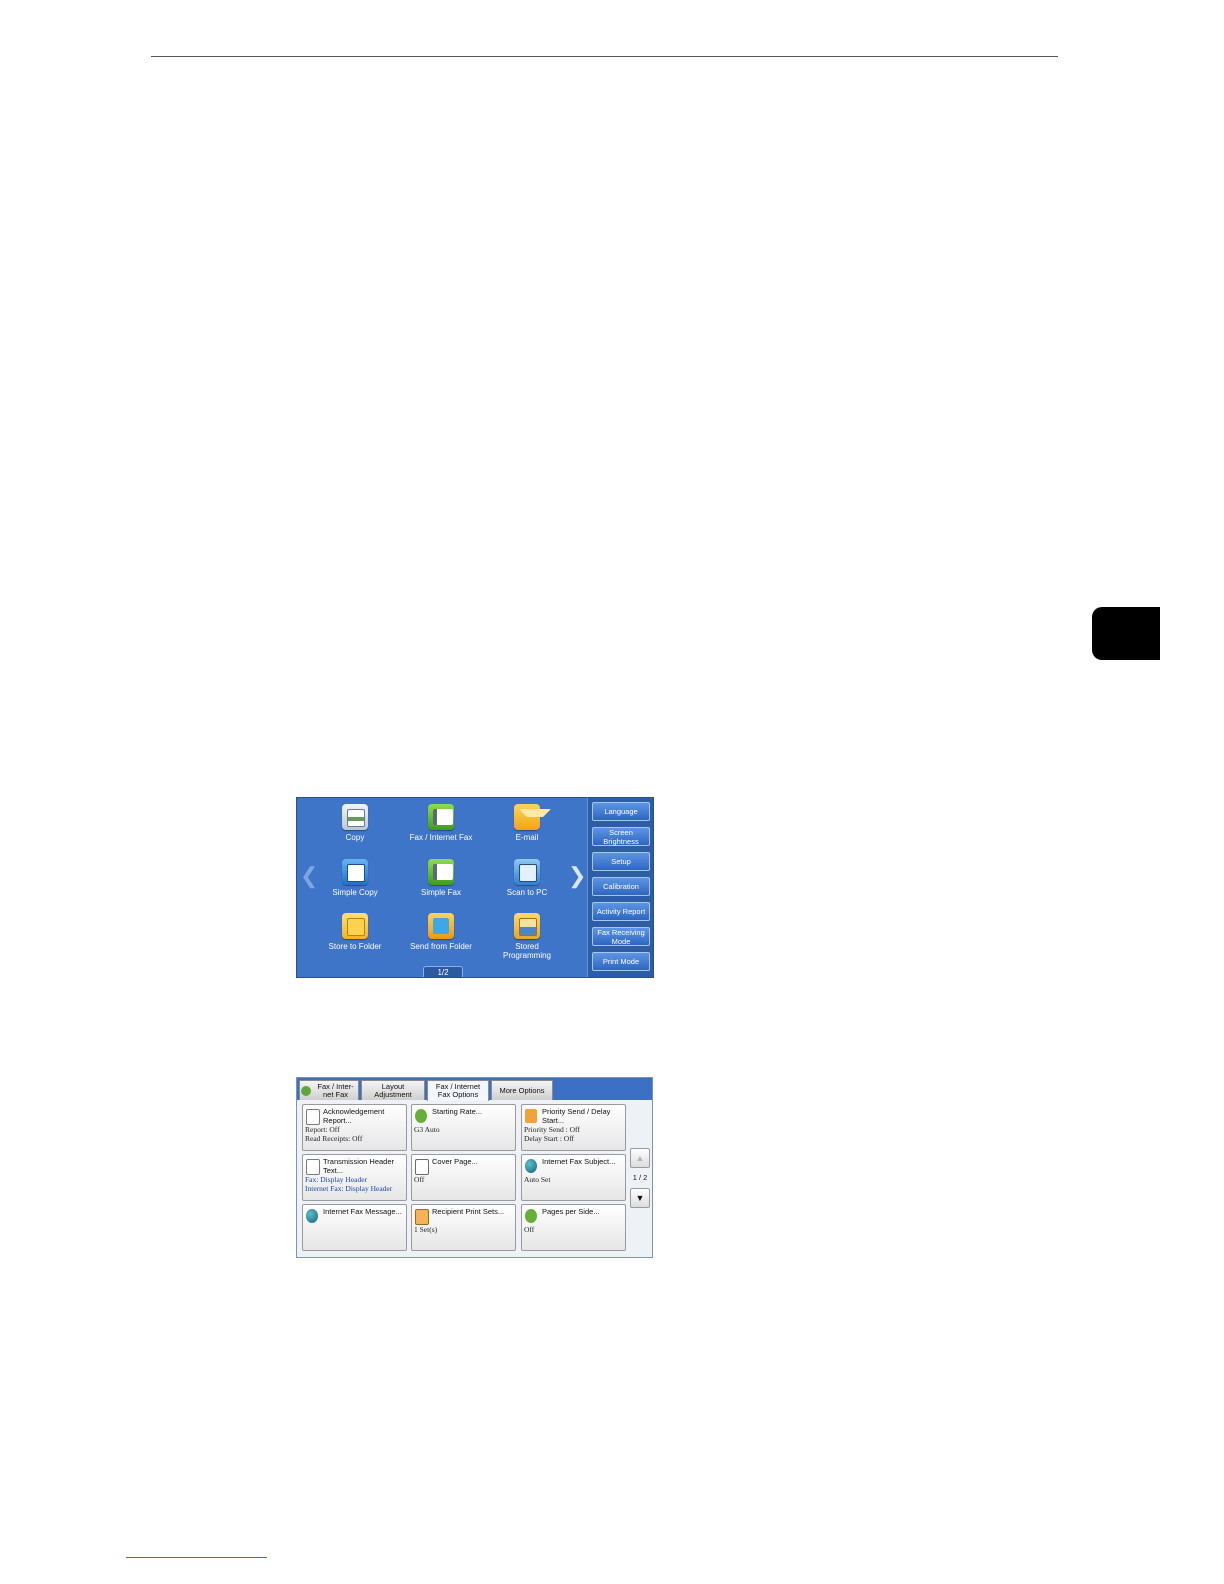  Describe the element at coordinates (526, 951) in the screenshot. I see `app-label: Stored Programming` at that location.